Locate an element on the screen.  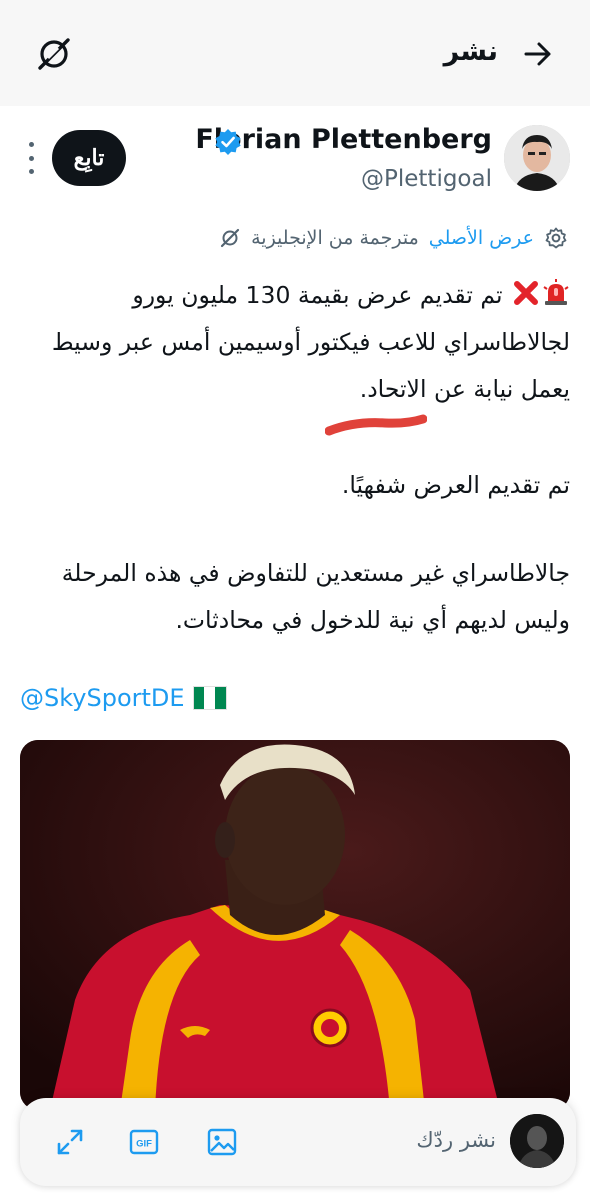
show-original-link: عرض الأصلي is located at coordinates (481, 238).